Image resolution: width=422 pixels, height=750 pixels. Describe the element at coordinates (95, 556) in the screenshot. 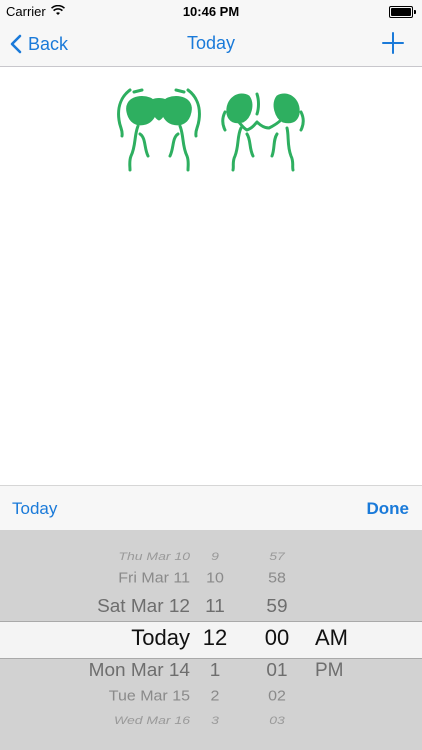

I see `date-option: Thu Mar 10` at that location.